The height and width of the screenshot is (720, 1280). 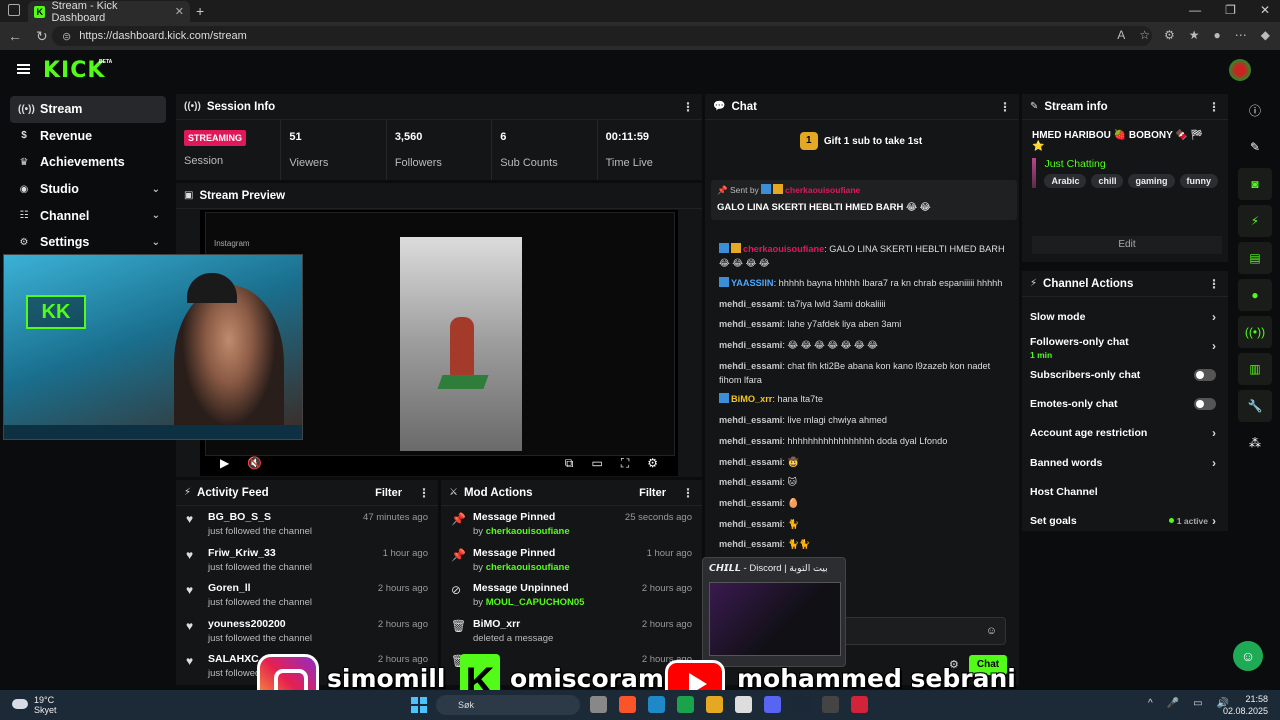 I want to click on sidebar-item-studio: ◉ Studio ⌄, so click(x=88, y=189).